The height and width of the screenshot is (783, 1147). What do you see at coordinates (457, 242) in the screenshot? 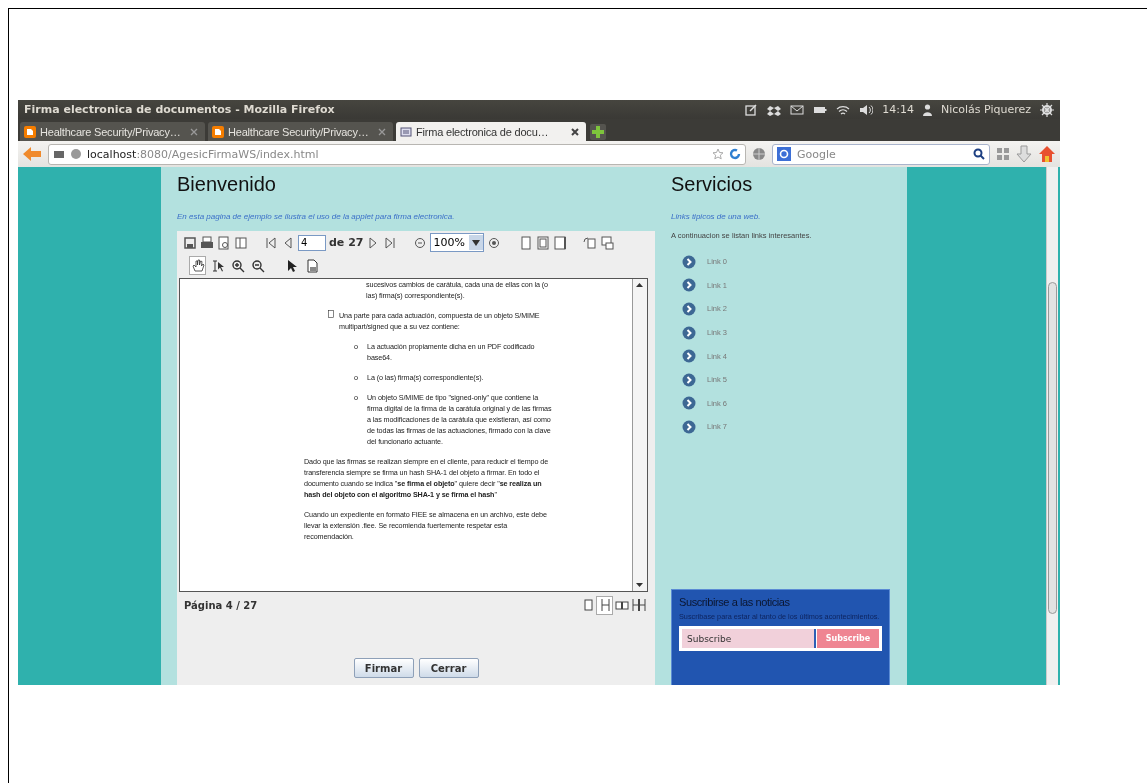
I see `zoom-dropdown: 100%` at bounding box center [457, 242].